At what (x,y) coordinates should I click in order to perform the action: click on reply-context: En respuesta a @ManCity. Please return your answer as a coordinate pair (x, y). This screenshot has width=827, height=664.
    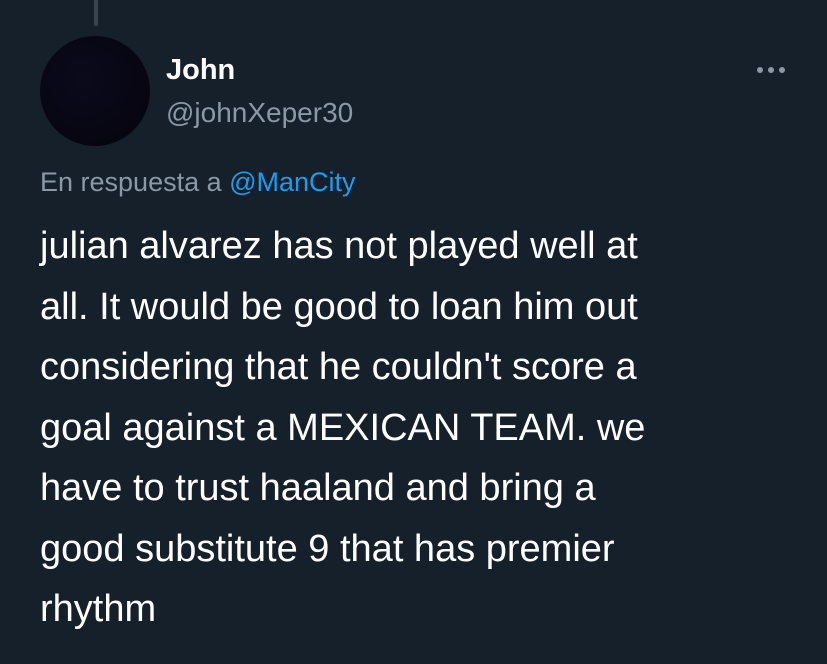
    Looking at the image, I should click on (198, 182).